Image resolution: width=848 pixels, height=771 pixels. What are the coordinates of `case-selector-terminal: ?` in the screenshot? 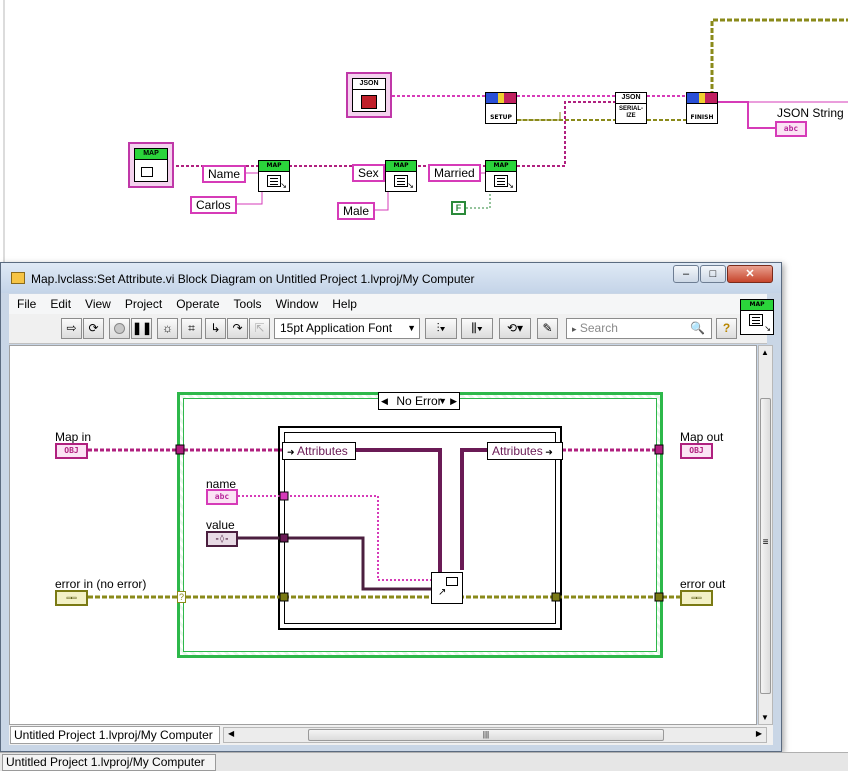 It's located at (181, 597).